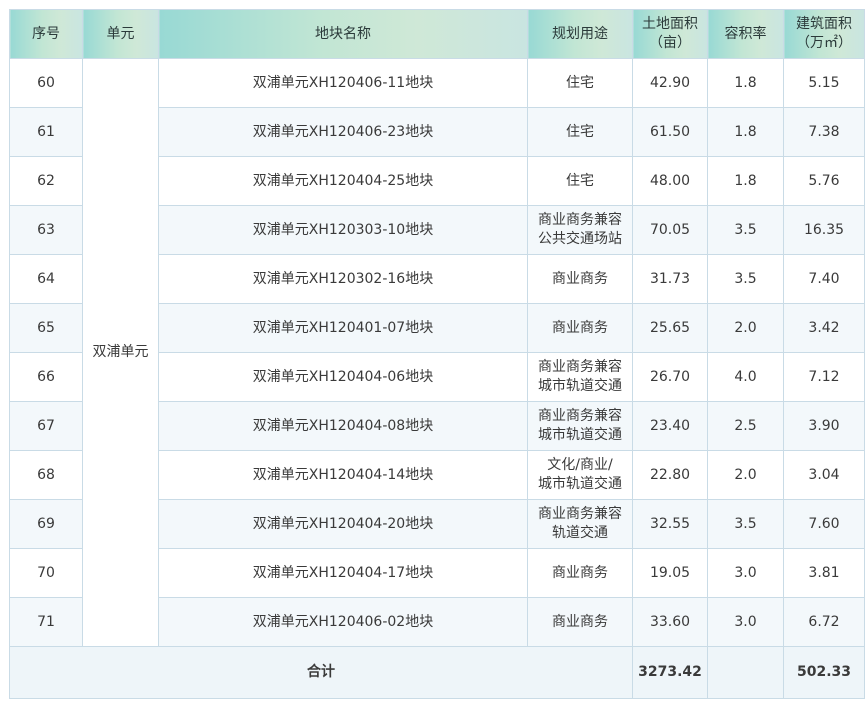 The height and width of the screenshot is (705, 867). I want to click on cell-plot-name: 双浦单元XH120406-23地块, so click(343, 132).